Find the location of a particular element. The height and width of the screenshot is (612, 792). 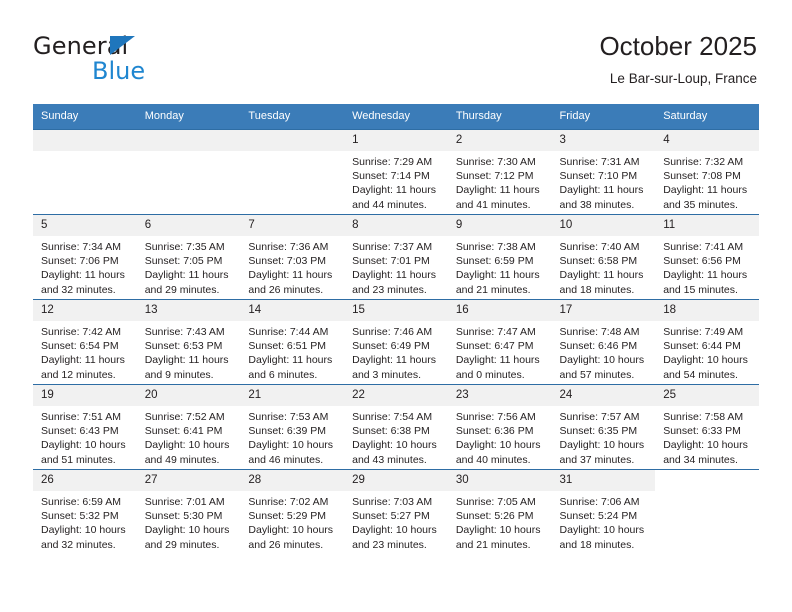

sunset-text: Sunset: 6:47 PM is located at coordinates (494, 346).